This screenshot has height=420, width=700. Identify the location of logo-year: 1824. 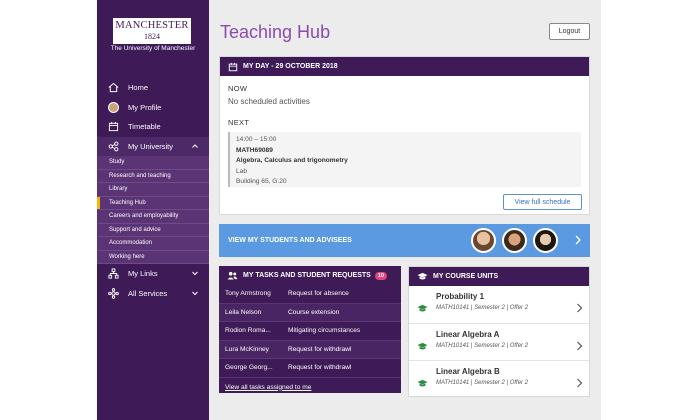
(152, 36).